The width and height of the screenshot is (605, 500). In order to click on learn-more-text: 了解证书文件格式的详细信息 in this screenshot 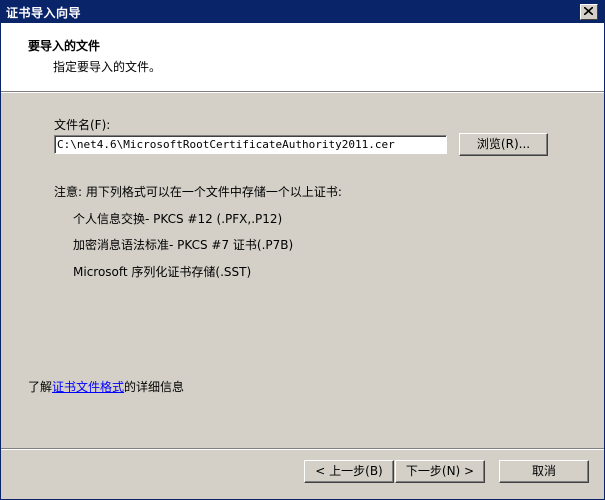, I will do `click(106, 386)`.